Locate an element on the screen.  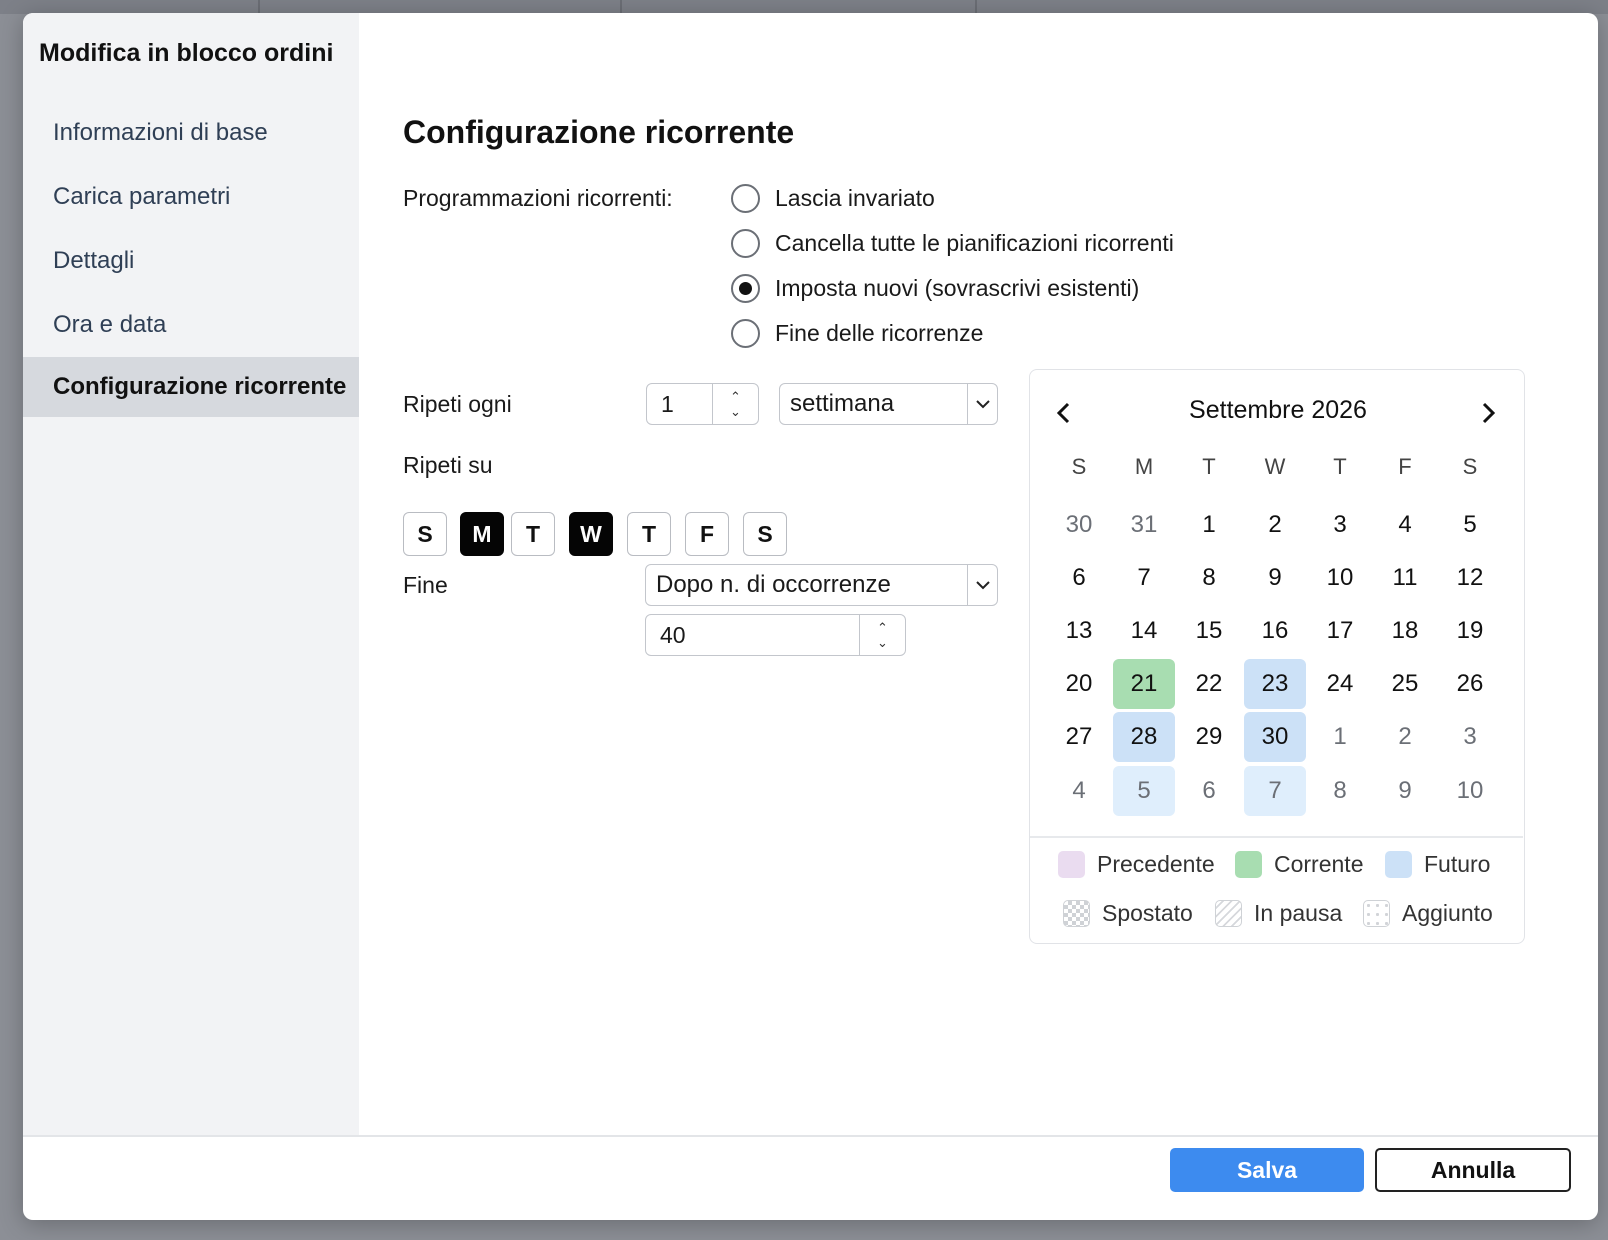
calendar-day: 24 is located at coordinates (1340, 684).